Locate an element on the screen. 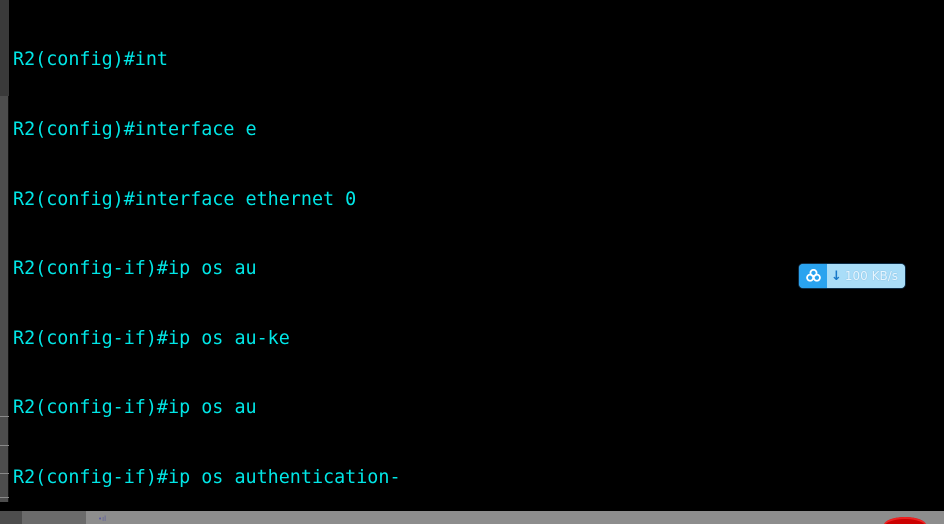  speed-readout: ↓ 100 KB/s is located at coordinates (866, 276).